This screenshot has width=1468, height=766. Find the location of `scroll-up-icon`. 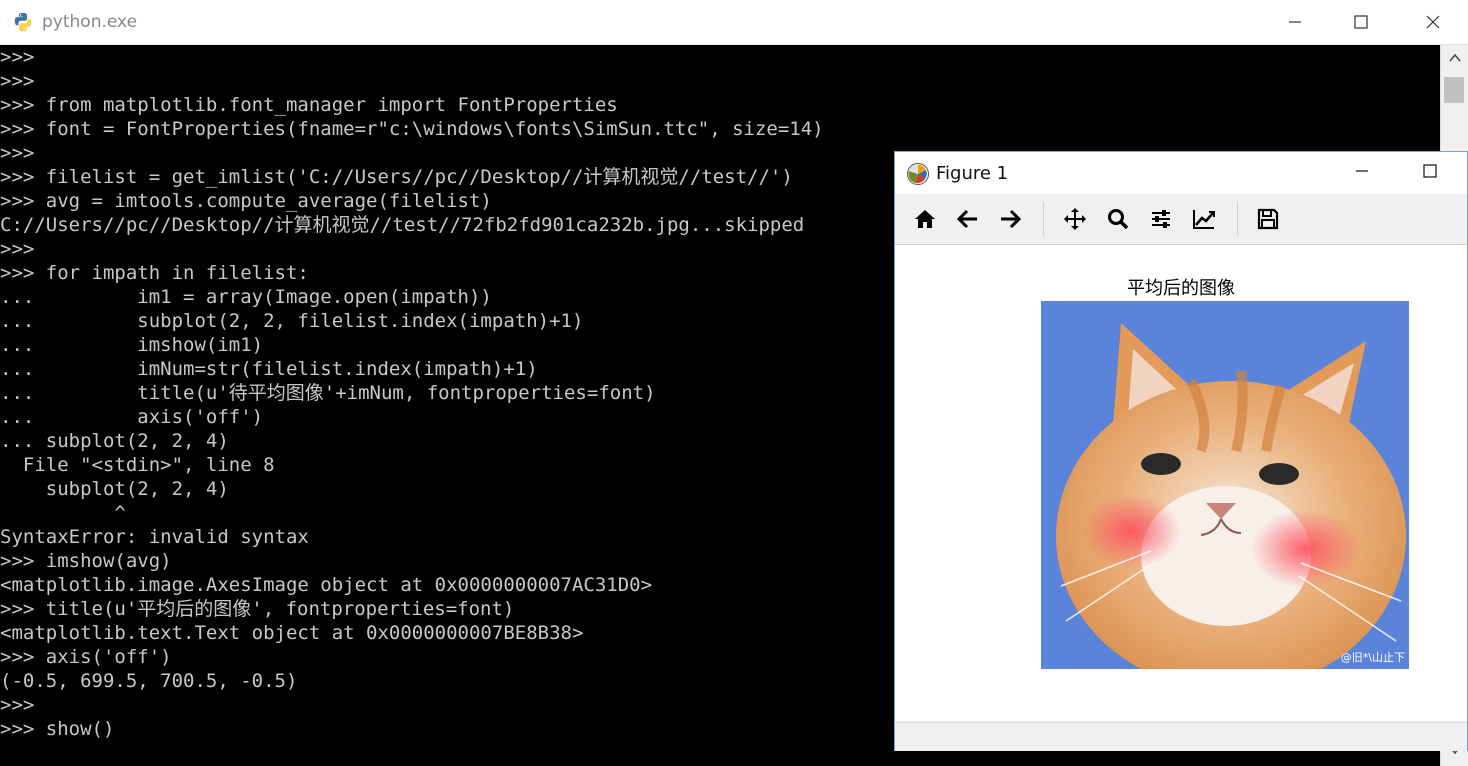

scroll-up-icon is located at coordinates (1455, 59).